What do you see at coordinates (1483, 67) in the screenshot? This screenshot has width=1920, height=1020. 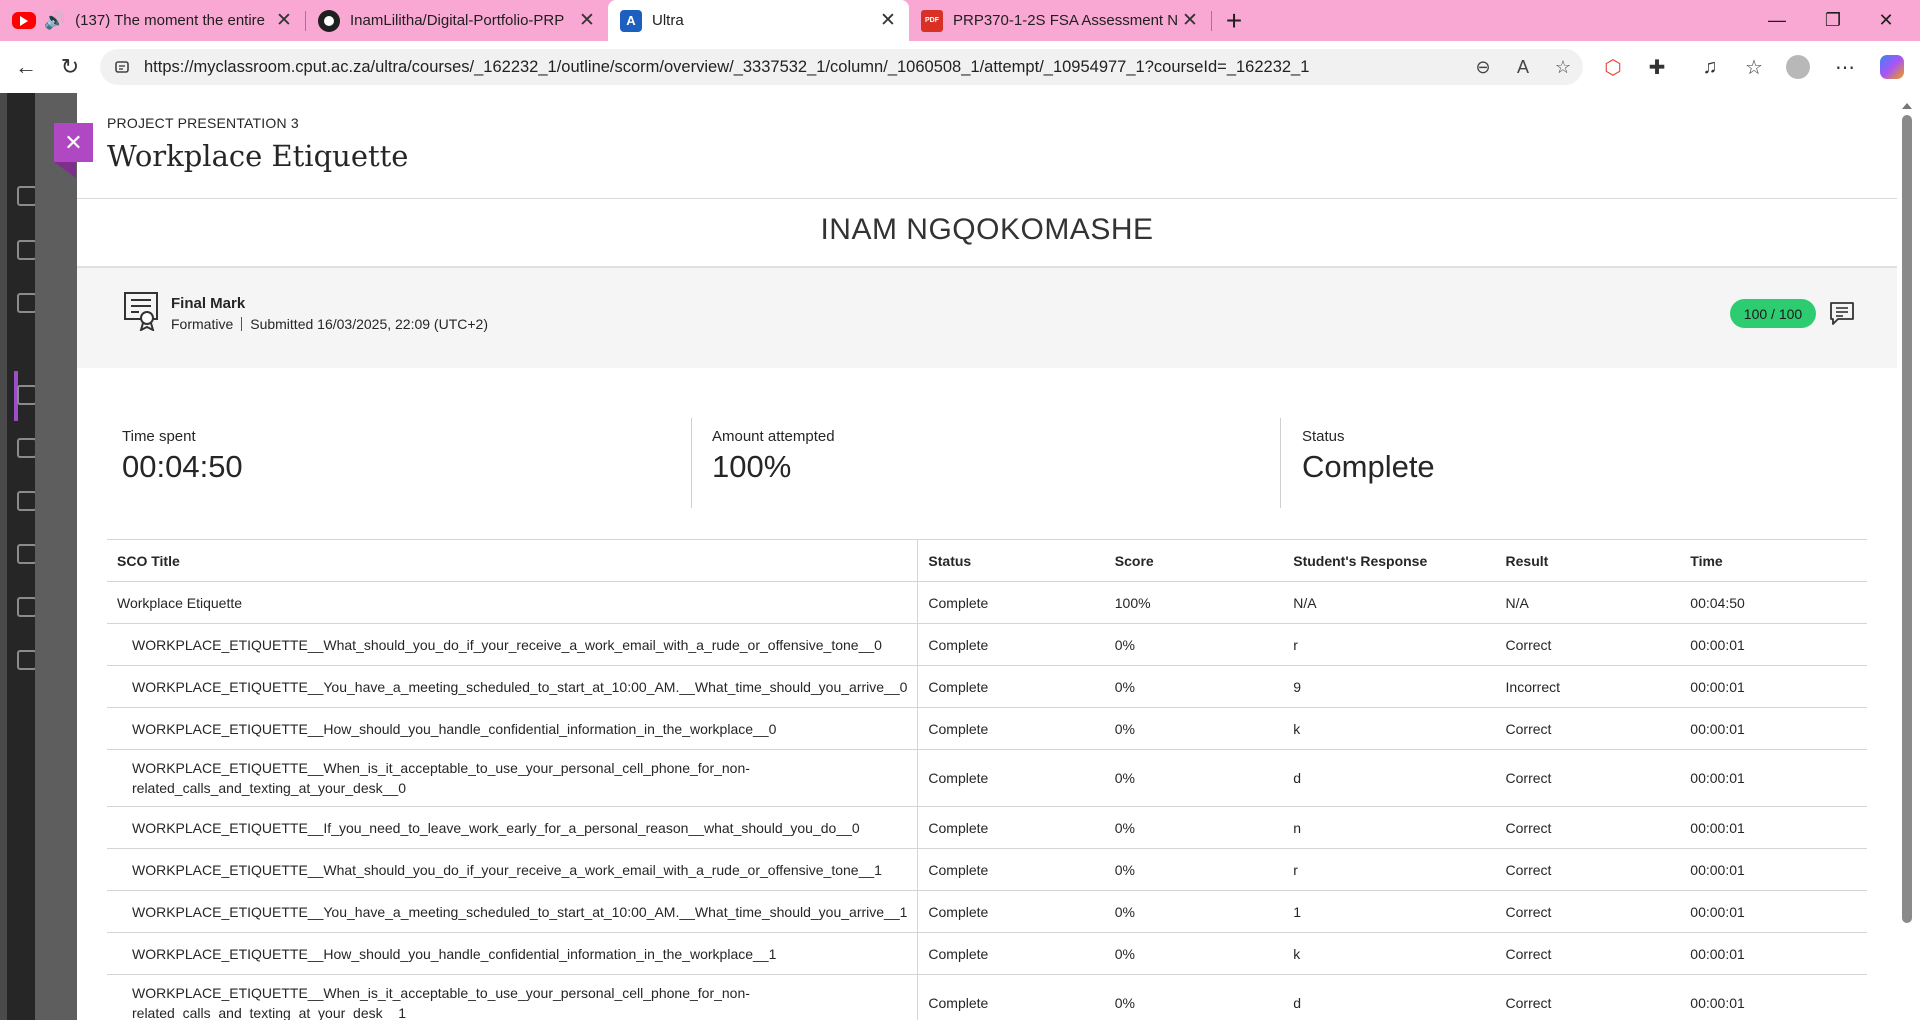 I see `zoom-out-icon: ⊖` at bounding box center [1483, 67].